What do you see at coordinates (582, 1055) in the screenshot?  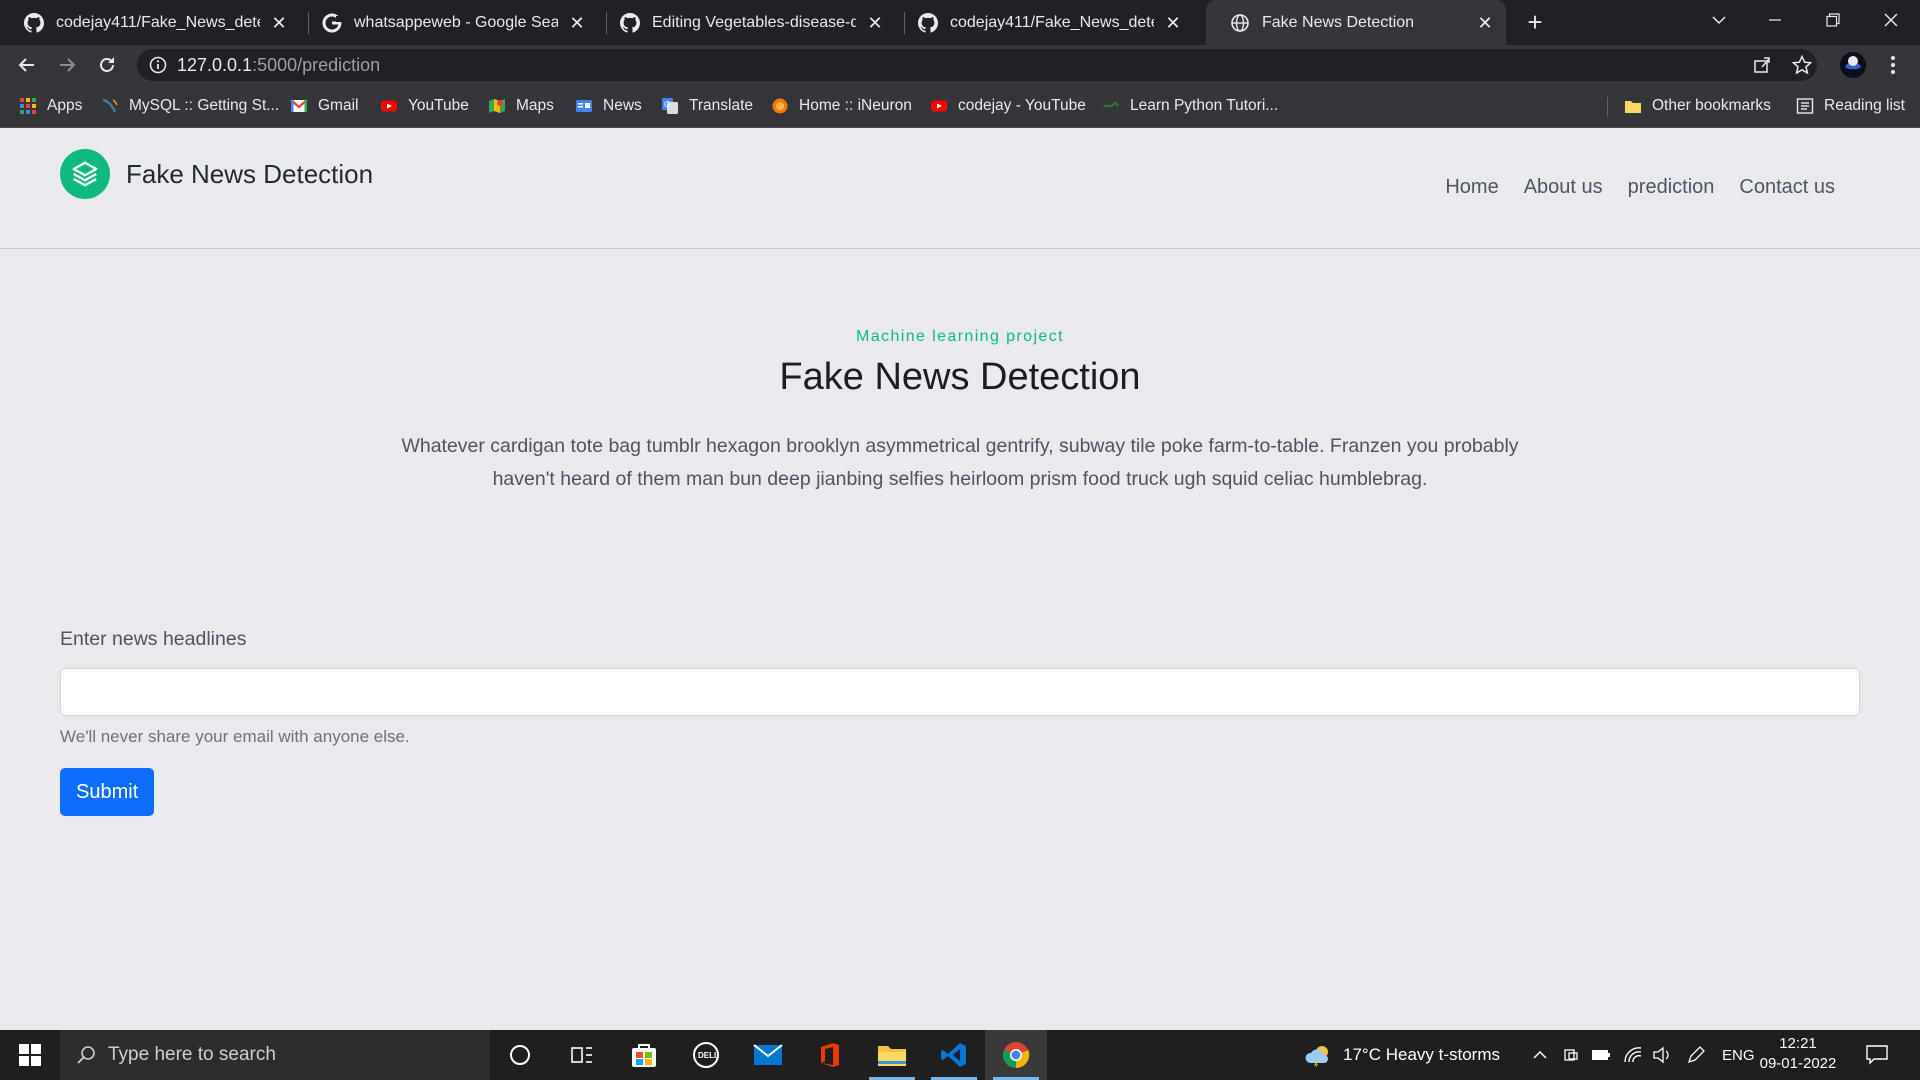 I see `task-view-icon` at bounding box center [582, 1055].